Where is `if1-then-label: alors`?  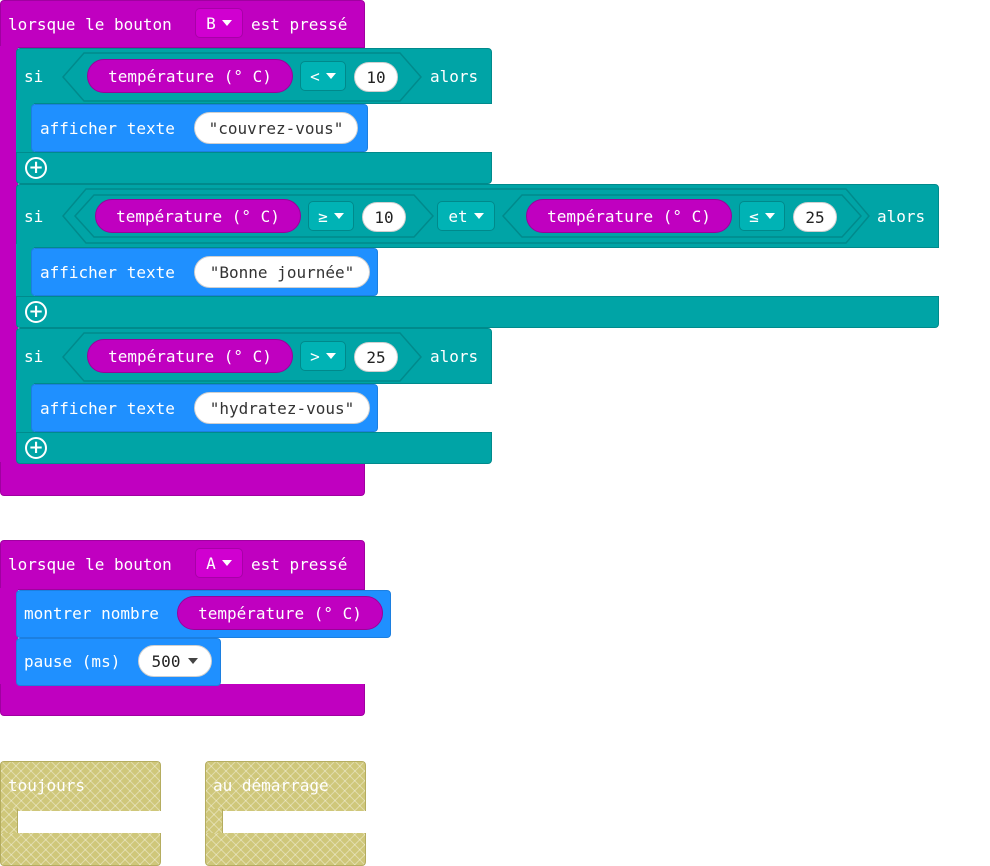 if1-then-label: alors is located at coordinates (454, 76).